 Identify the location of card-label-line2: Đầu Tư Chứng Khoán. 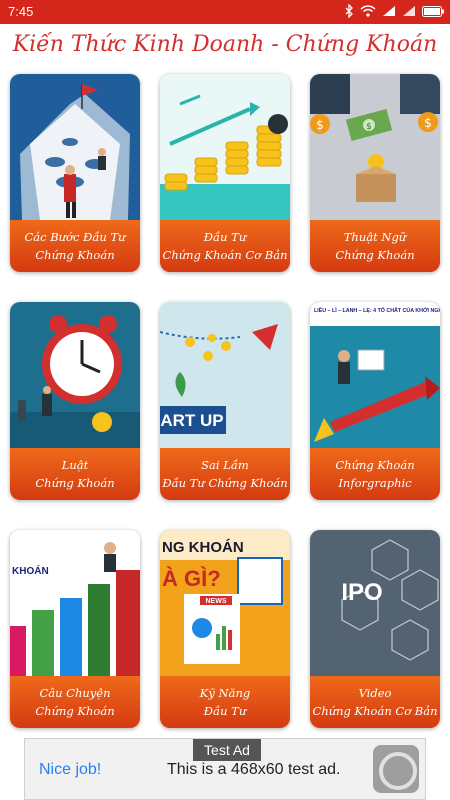
(225, 483).